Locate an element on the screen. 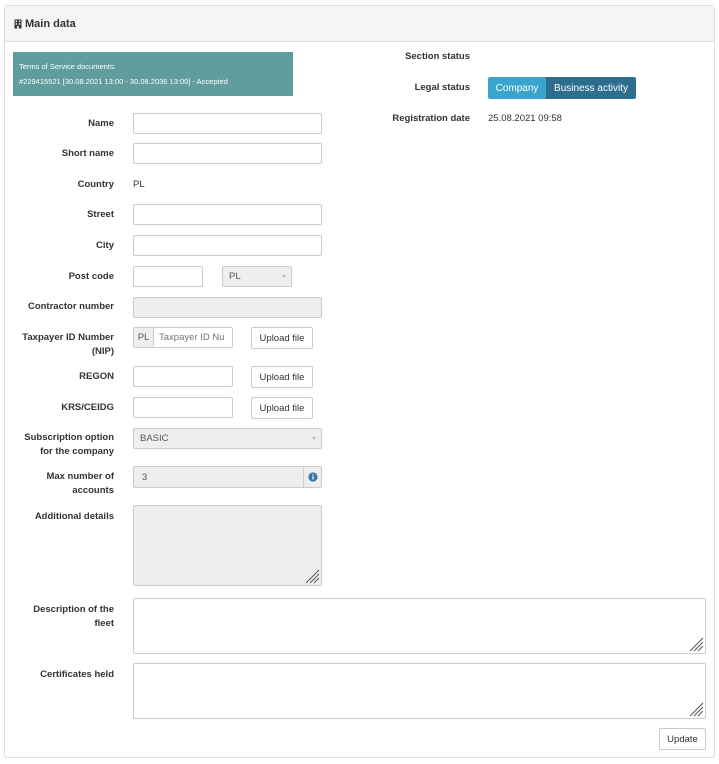  nip-input-group: PL is located at coordinates (183, 337).